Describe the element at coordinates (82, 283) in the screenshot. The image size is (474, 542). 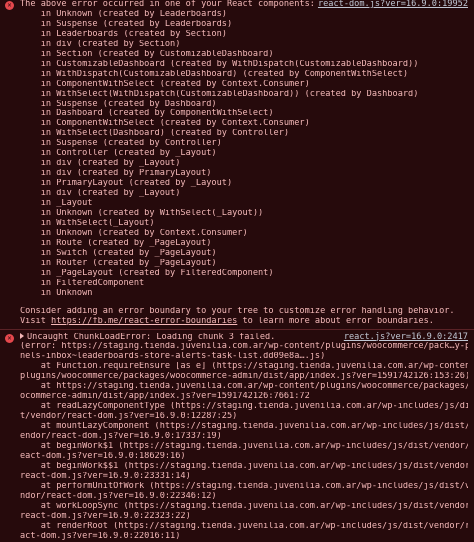
I see `stack-line: in FilteredComponent` at that location.